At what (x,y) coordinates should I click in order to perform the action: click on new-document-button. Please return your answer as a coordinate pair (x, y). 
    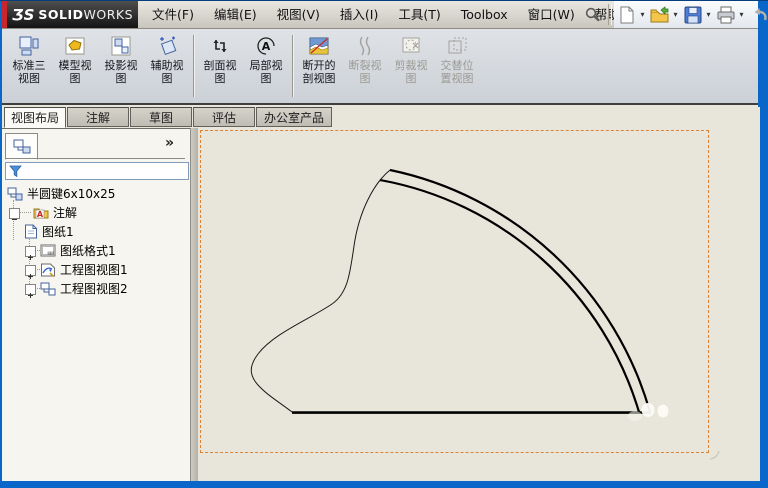
    Looking at the image, I should click on (627, 15).